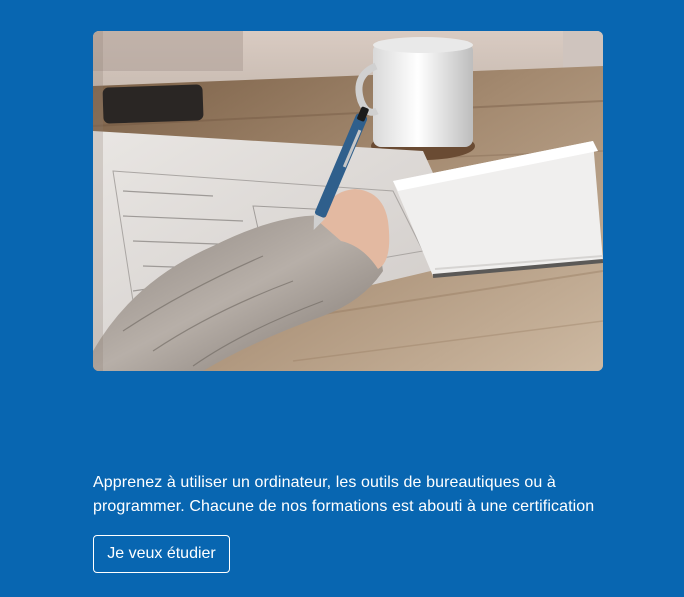 This screenshot has height=597, width=684. Describe the element at coordinates (161, 554) in the screenshot. I see `study-button: Je veux étudier` at that location.